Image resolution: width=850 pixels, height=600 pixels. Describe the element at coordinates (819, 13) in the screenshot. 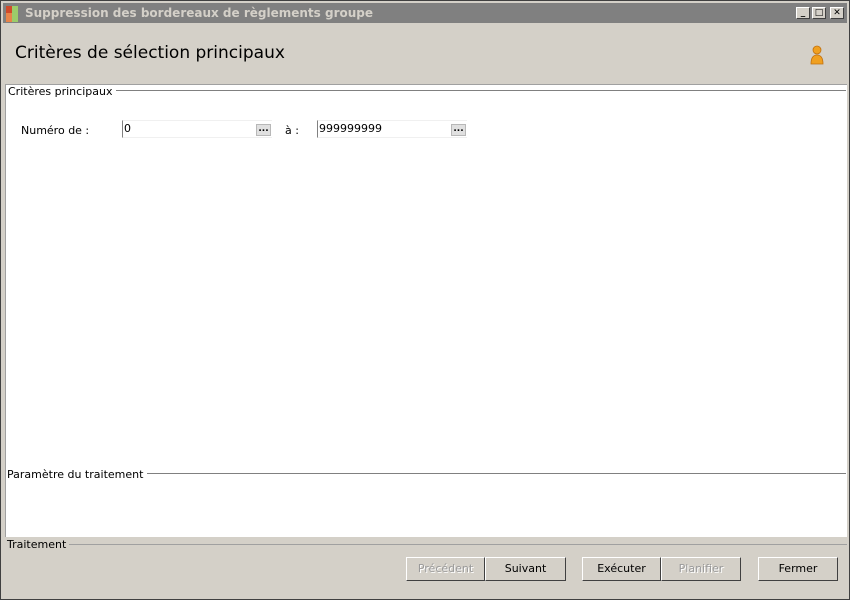

I see `maximize-button: □` at that location.